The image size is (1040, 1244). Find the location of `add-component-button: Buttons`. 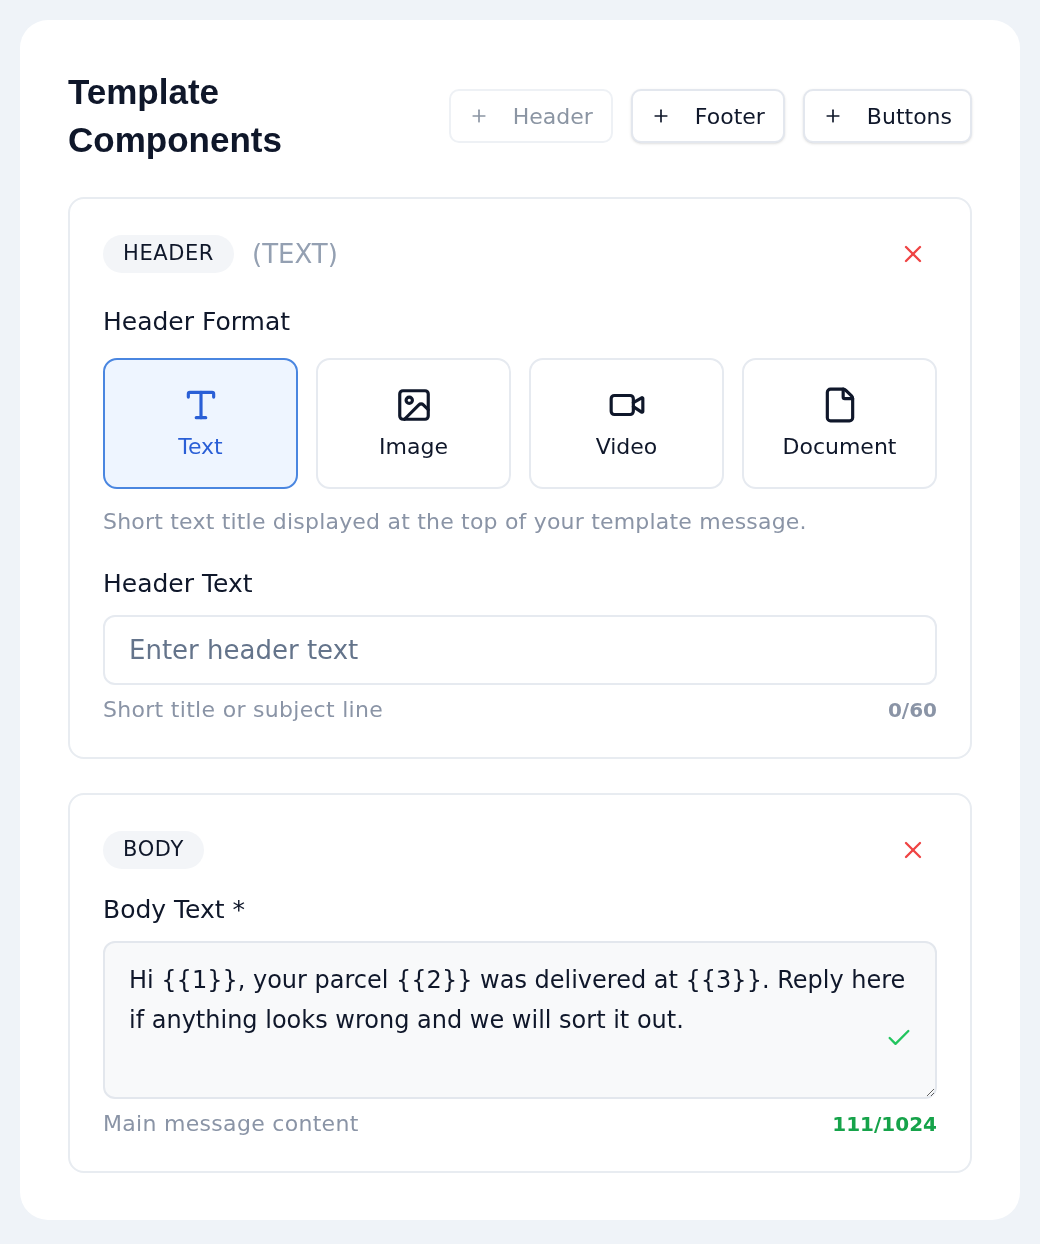

add-component-button: Buttons is located at coordinates (887, 116).